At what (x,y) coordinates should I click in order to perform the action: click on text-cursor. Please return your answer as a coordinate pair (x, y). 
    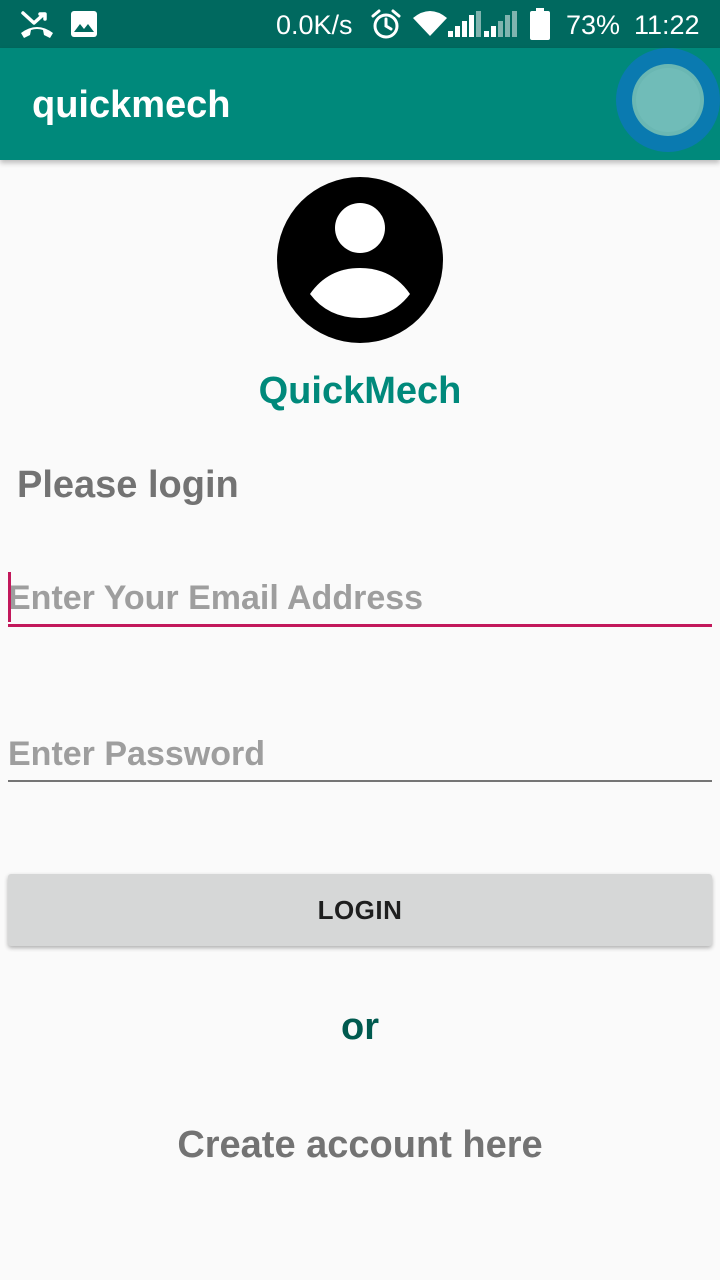
    Looking at the image, I should click on (9, 597).